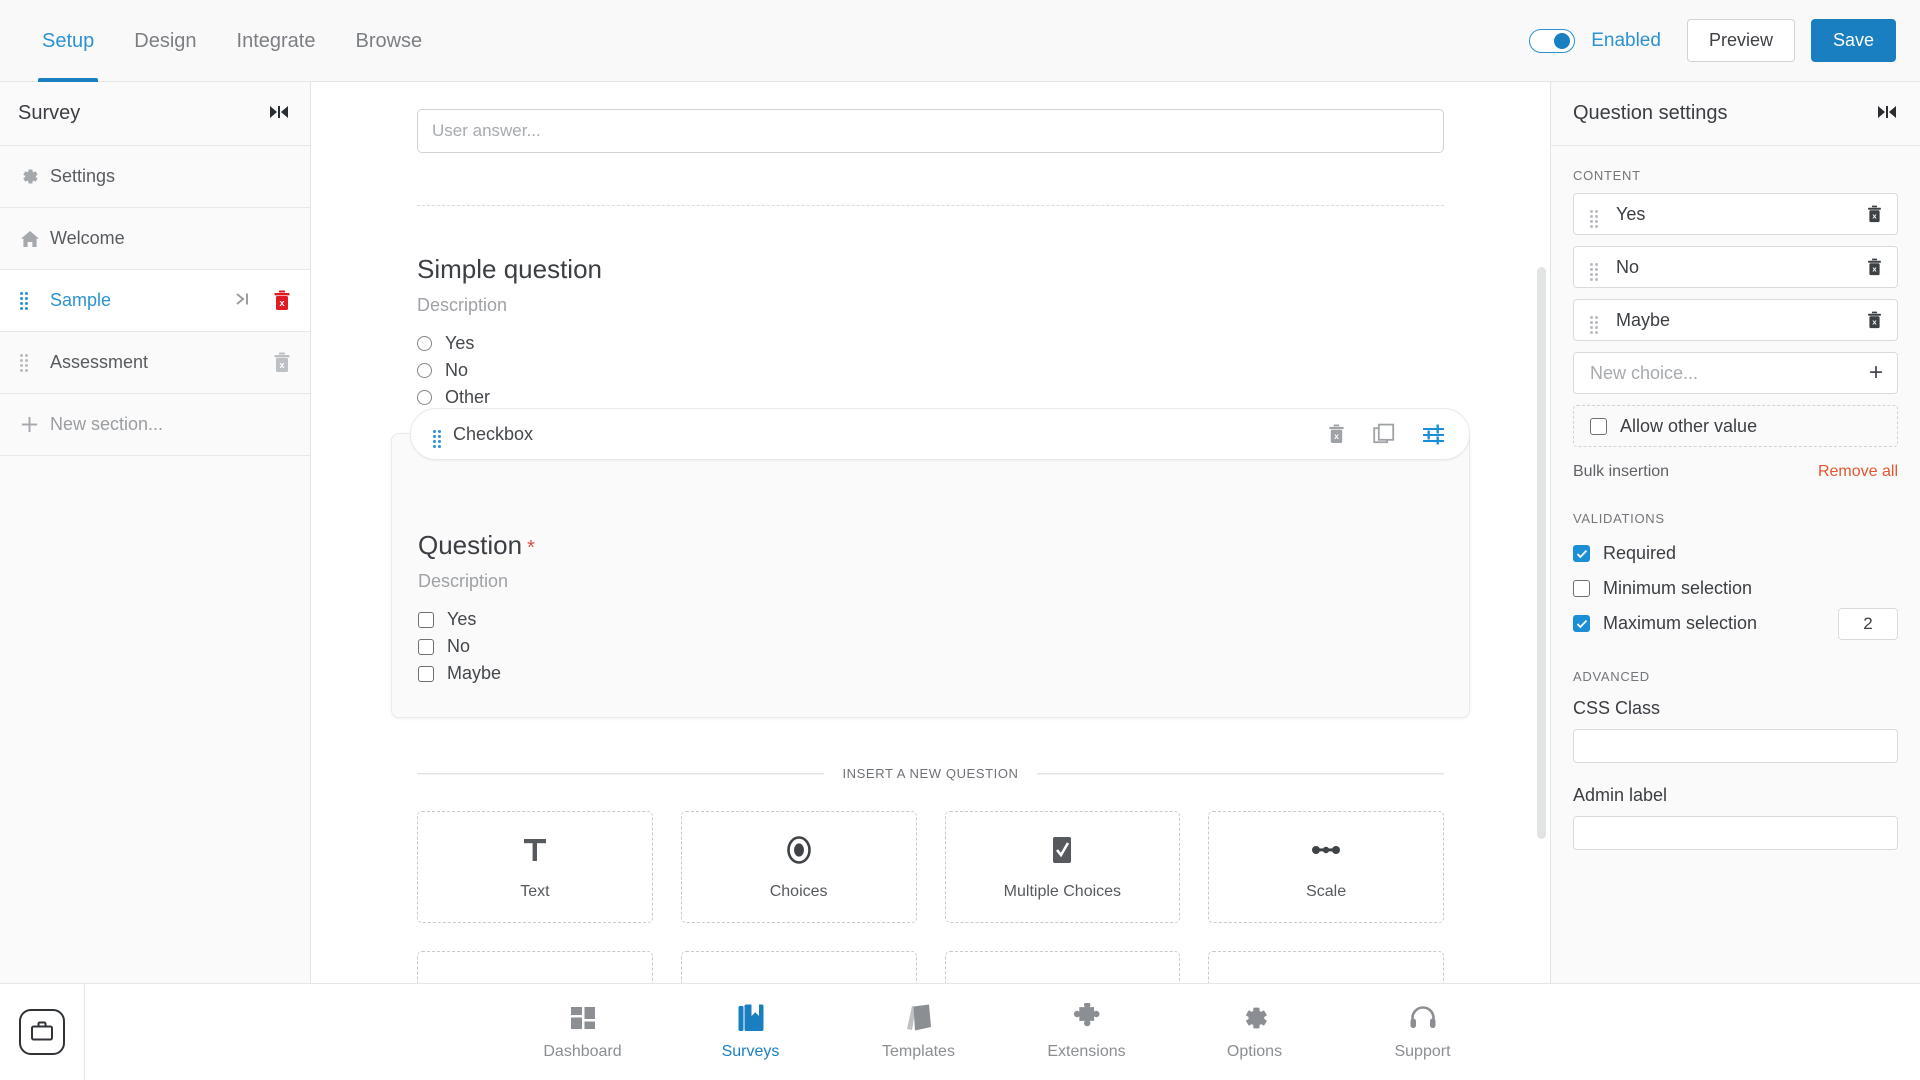 The width and height of the screenshot is (1920, 1080). I want to click on question-description: Description, so click(462, 305).